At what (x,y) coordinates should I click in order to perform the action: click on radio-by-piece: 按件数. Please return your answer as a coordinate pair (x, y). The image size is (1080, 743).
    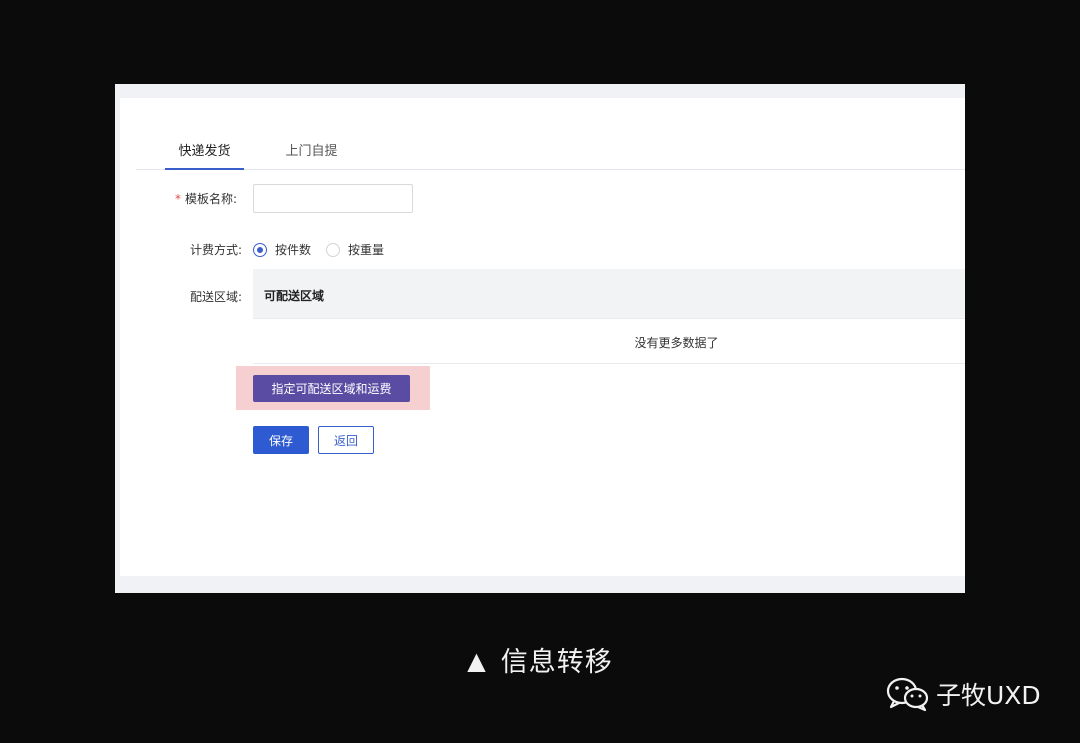
    Looking at the image, I should click on (282, 249).